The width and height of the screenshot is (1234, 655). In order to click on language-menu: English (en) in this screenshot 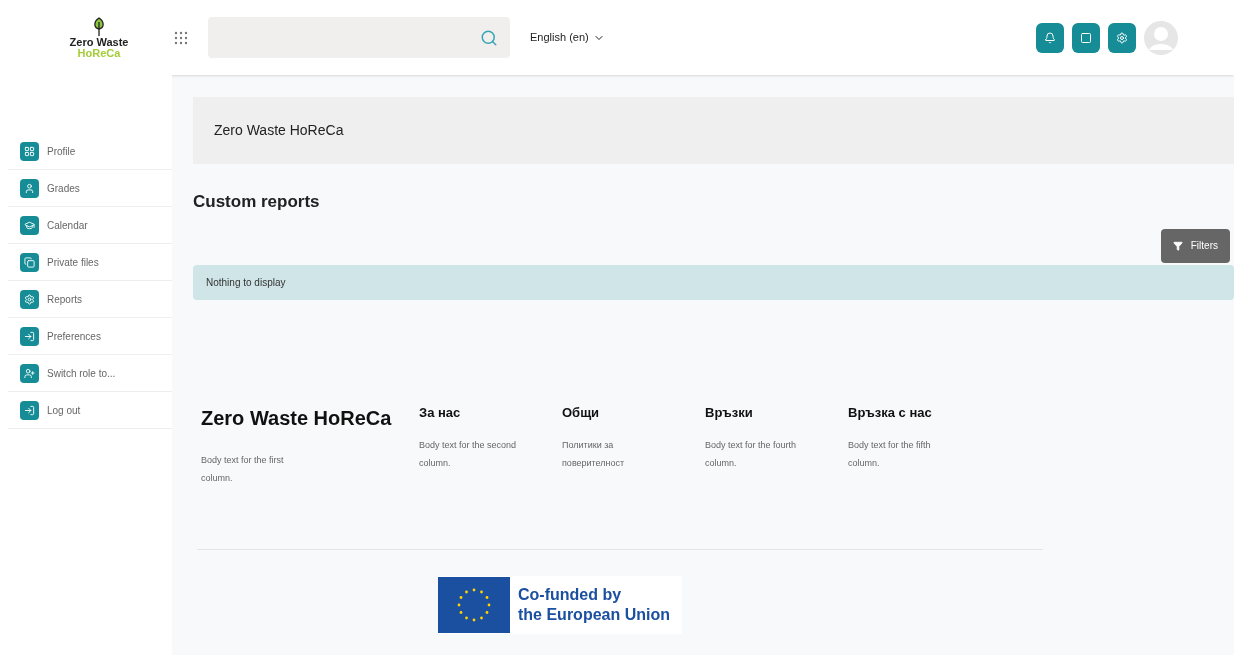, I will do `click(567, 37)`.